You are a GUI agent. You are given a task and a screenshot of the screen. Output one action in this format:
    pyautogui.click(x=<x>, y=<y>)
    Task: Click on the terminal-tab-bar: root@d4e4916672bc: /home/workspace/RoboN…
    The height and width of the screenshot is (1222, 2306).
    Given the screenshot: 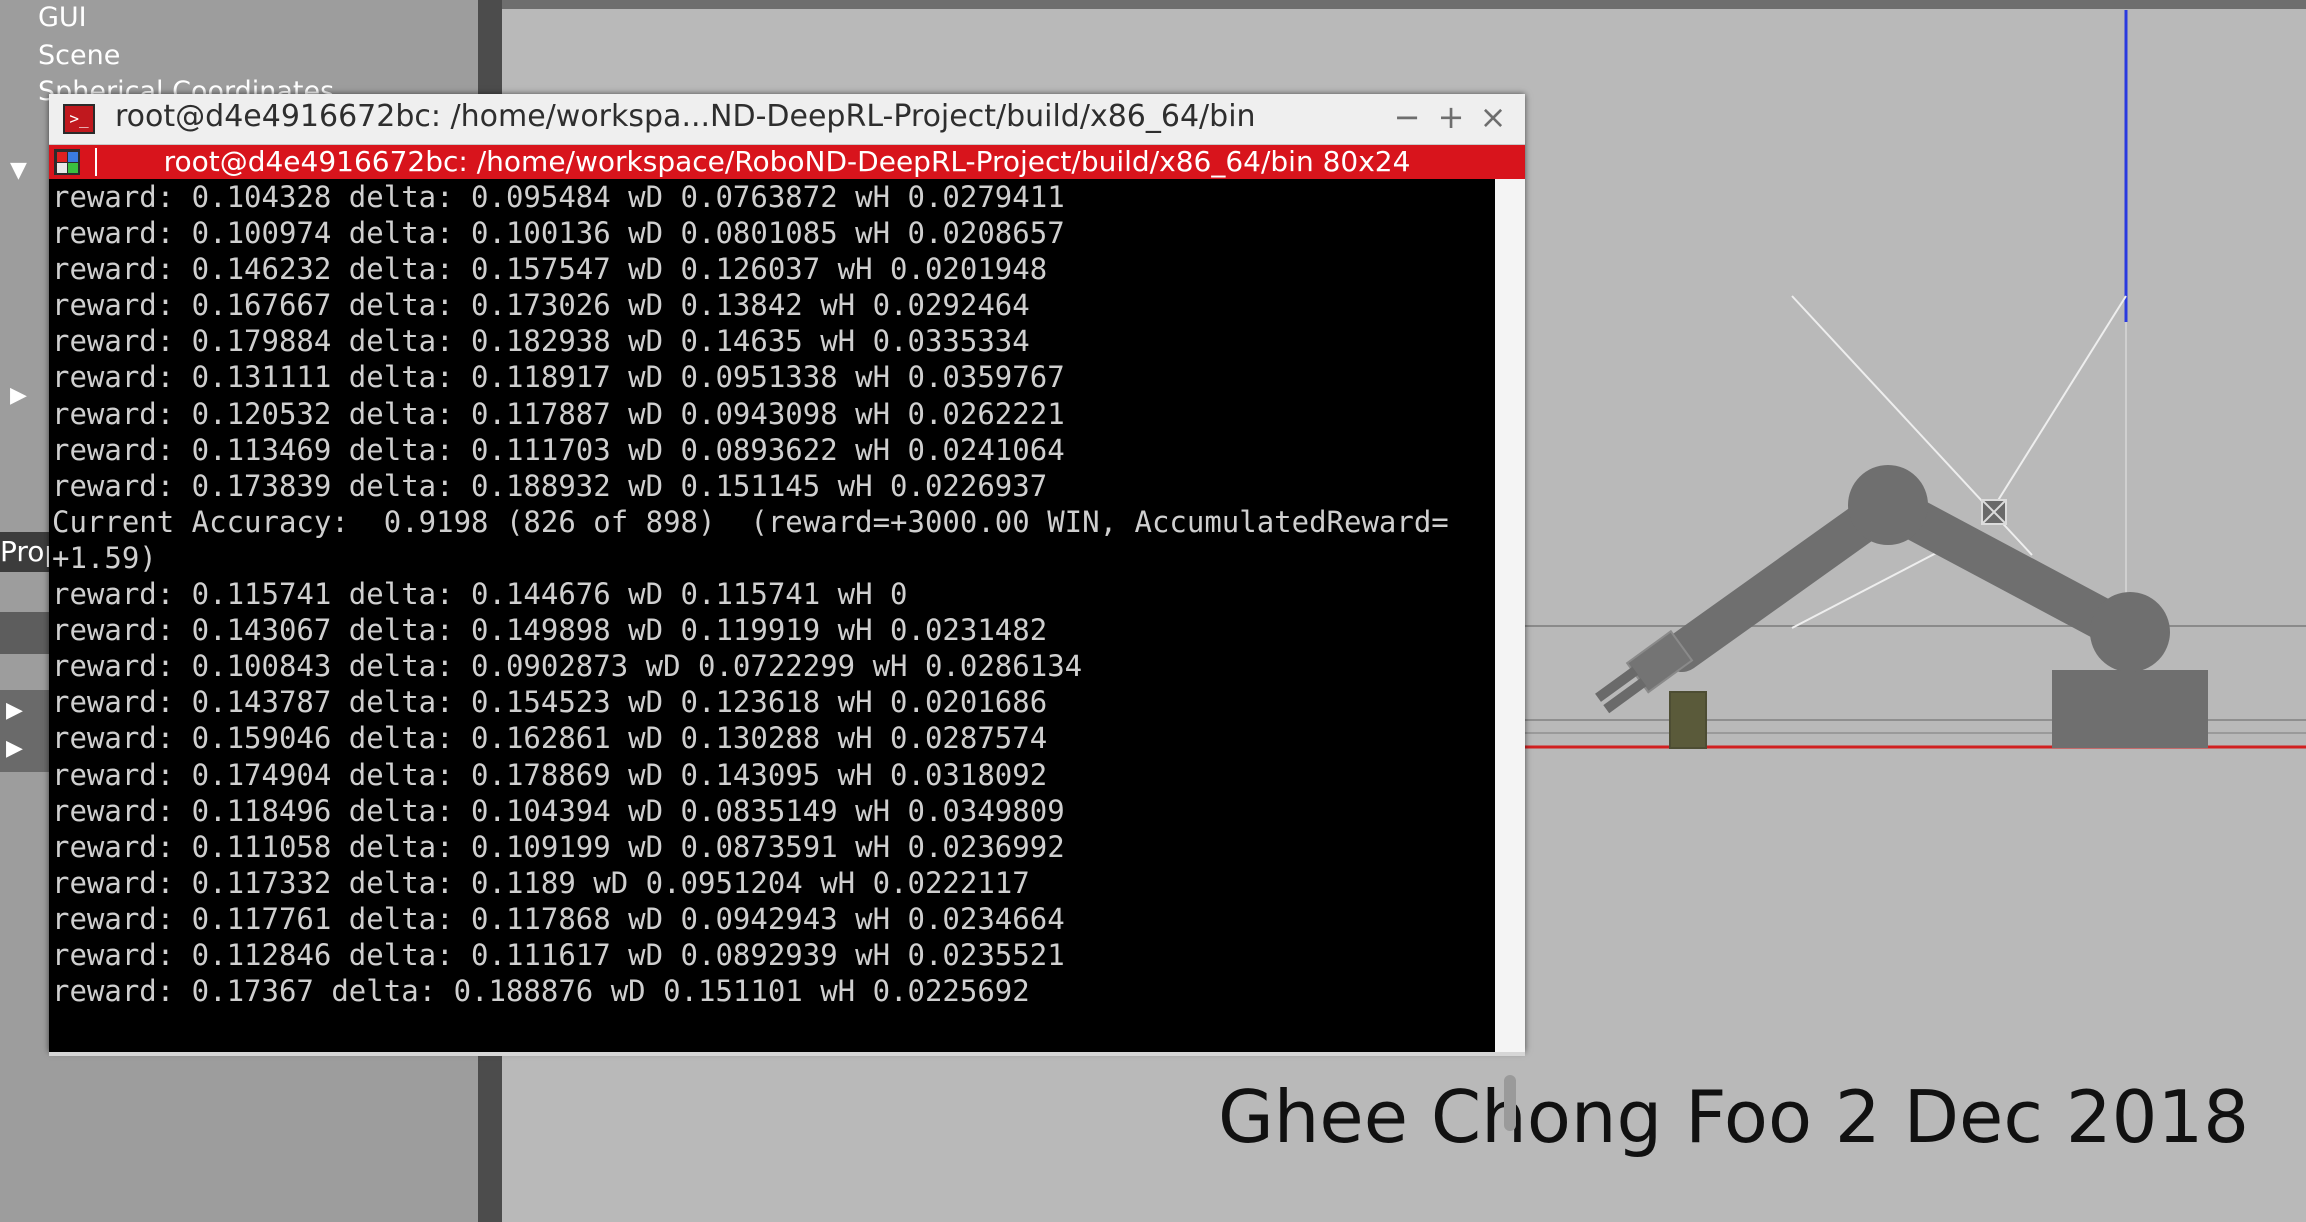 What is the action you would take?
    pyautogui.click(x=787, y=162)
    